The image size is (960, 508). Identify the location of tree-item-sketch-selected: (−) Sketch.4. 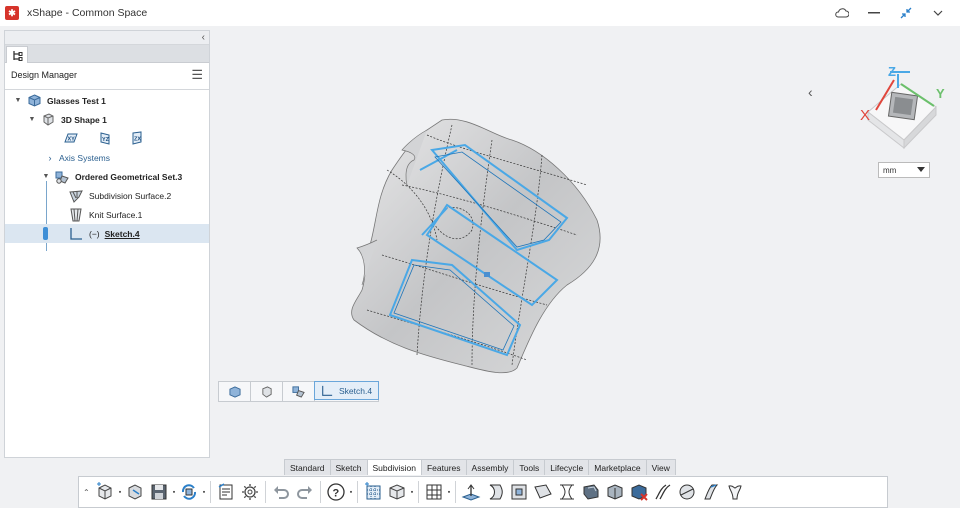
(107, 233).